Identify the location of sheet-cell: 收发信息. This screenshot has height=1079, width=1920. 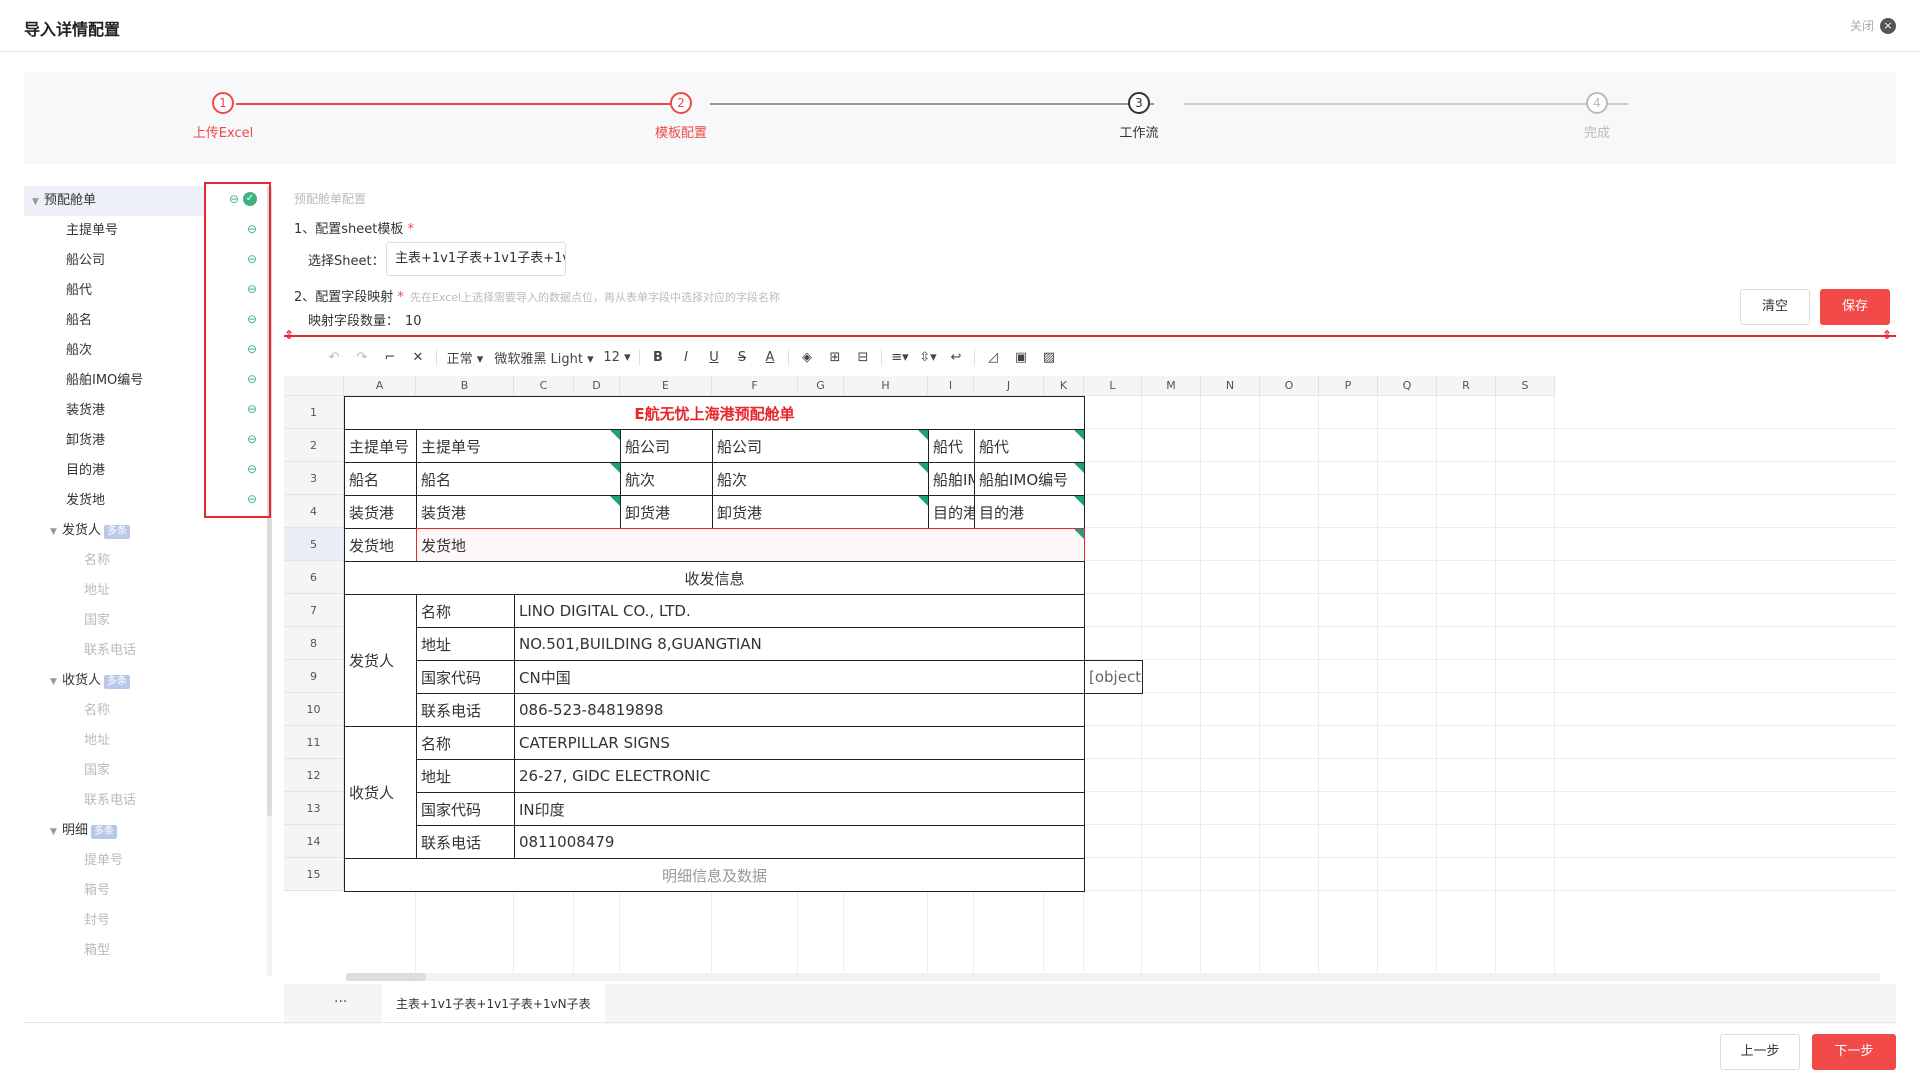
(714, 578).